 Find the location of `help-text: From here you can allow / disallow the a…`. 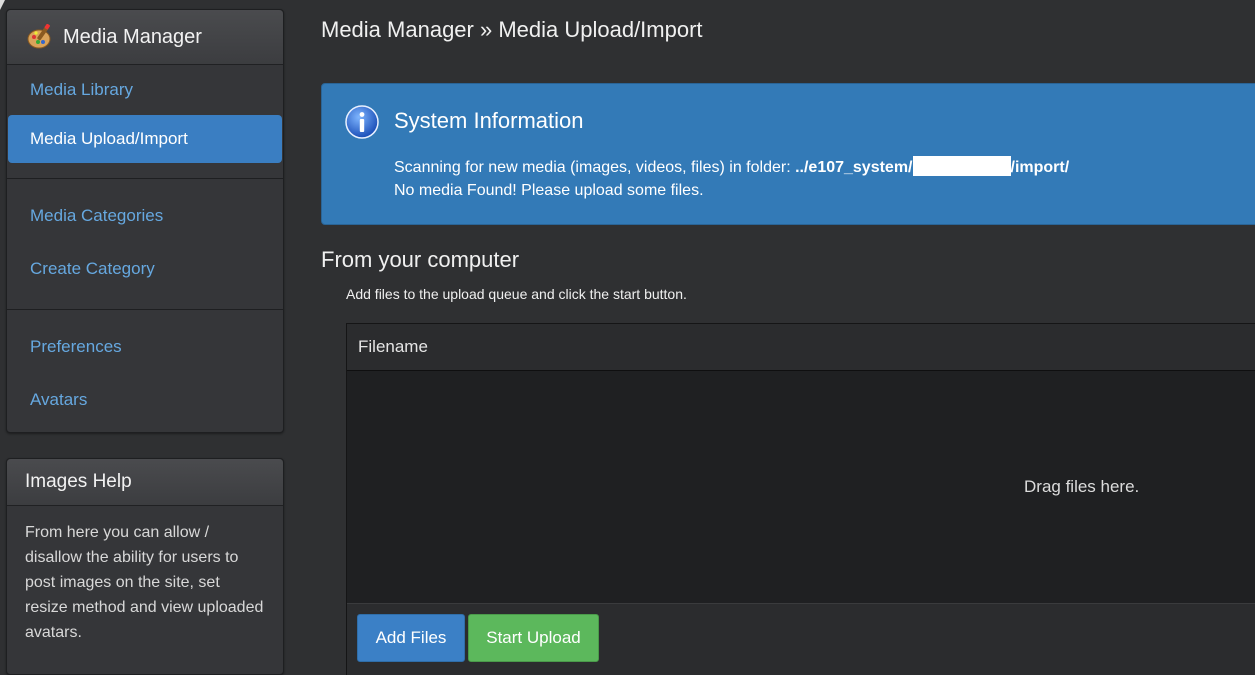

help-text: From here you can allow / disallow the a… is located at coordinates (144, 582).